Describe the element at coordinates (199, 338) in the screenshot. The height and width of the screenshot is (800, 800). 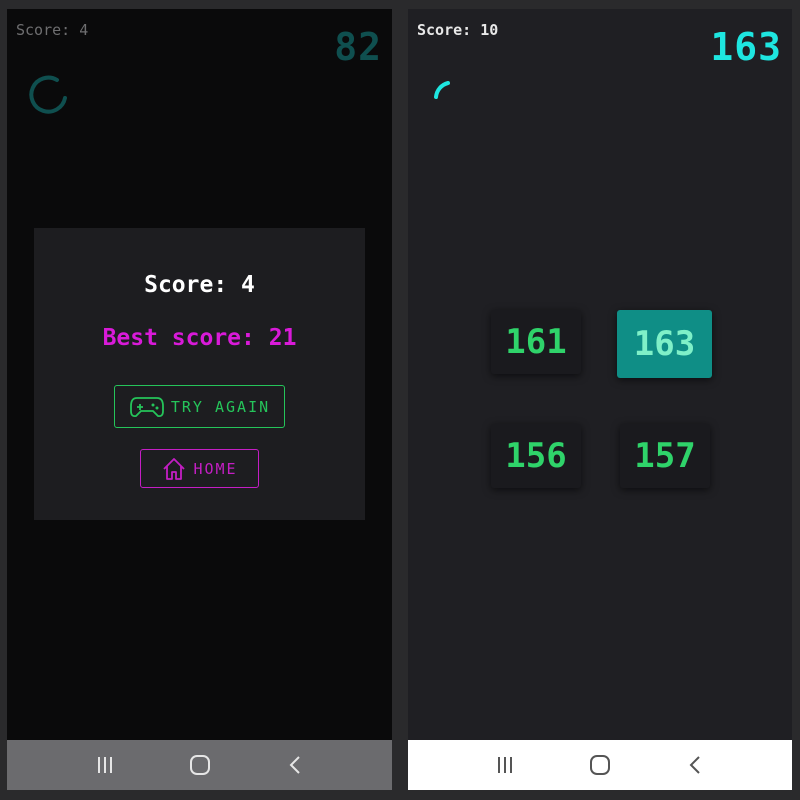
I see `best-score: Best score: 21` at that location.